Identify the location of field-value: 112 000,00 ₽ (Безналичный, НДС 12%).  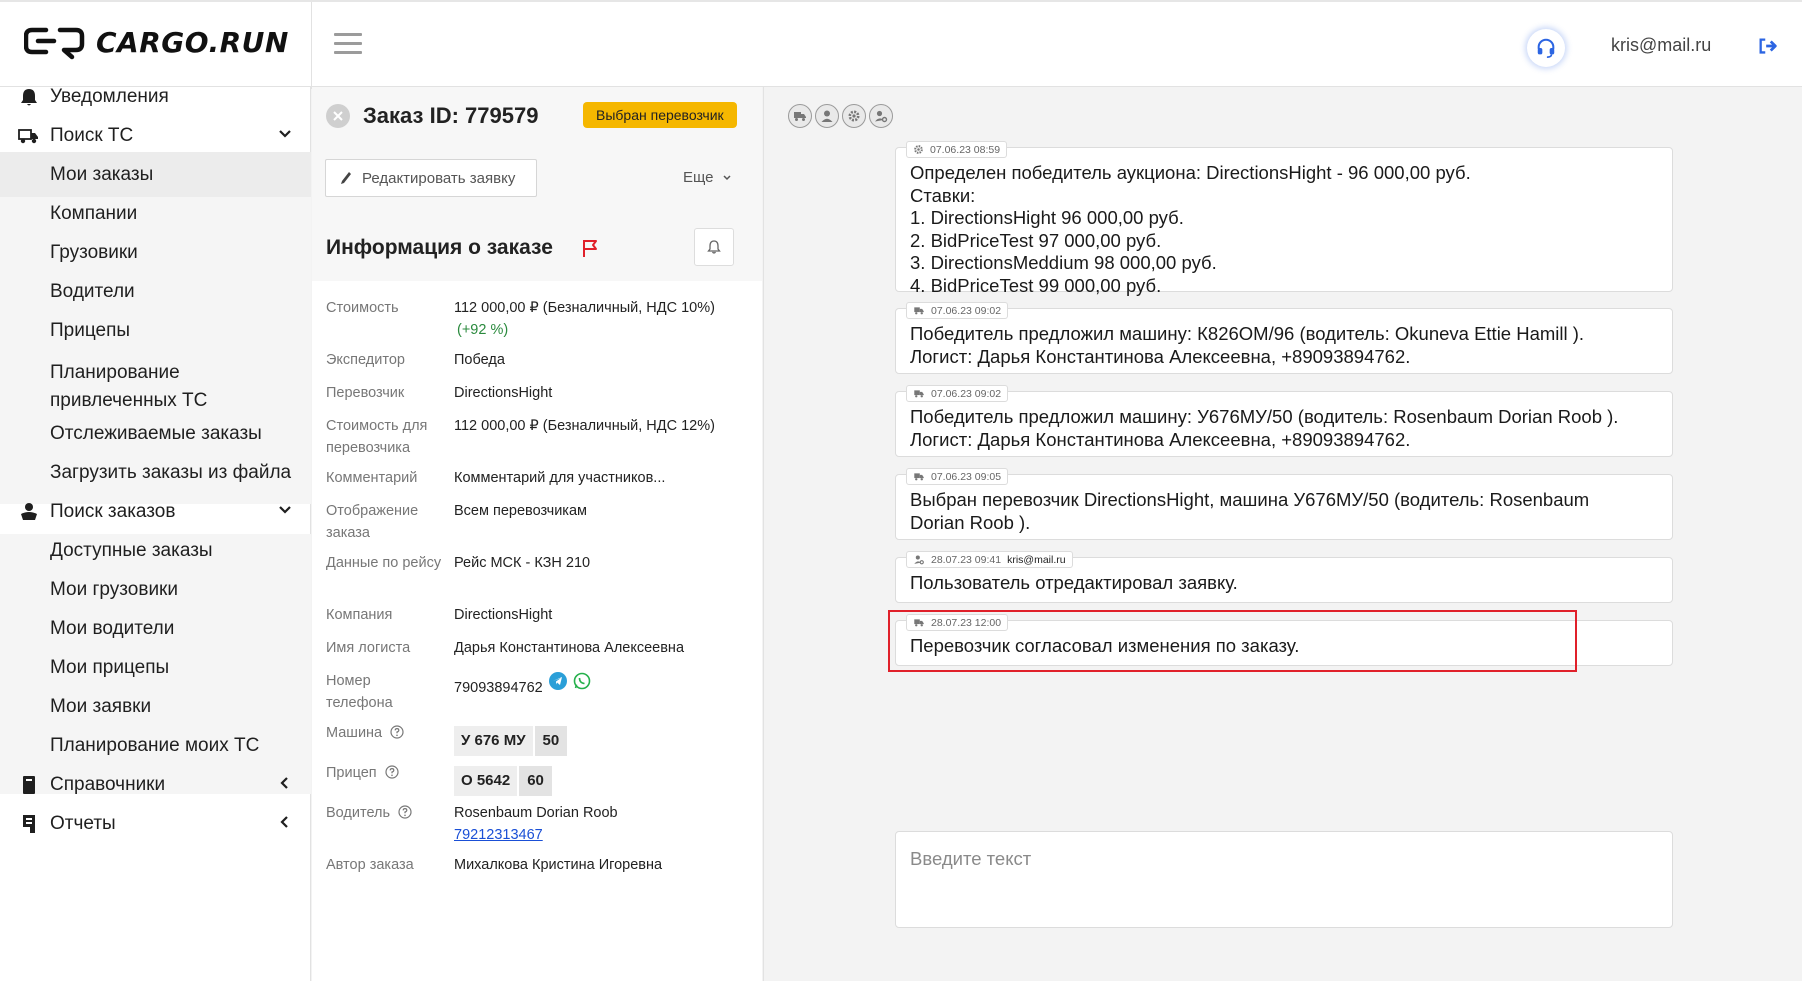
(584, 426).